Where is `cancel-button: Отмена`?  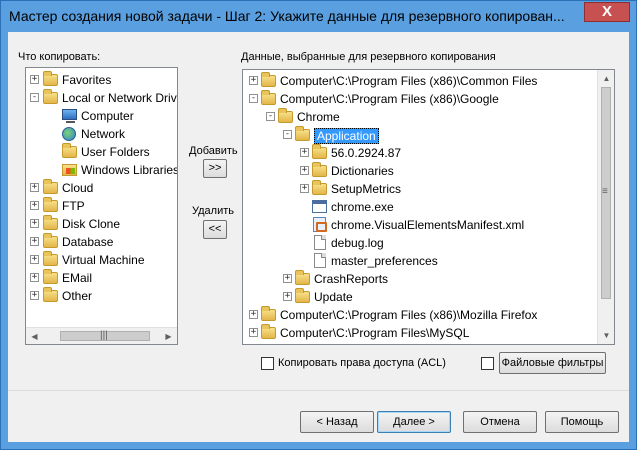 cancel-button: Отмена is located at coordinates (500, 422).